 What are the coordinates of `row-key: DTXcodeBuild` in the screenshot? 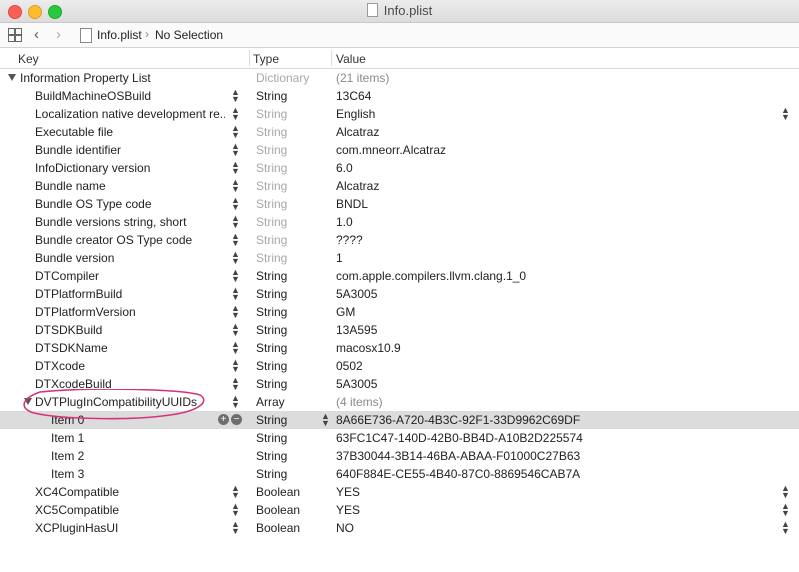 It's located at (130, 384).